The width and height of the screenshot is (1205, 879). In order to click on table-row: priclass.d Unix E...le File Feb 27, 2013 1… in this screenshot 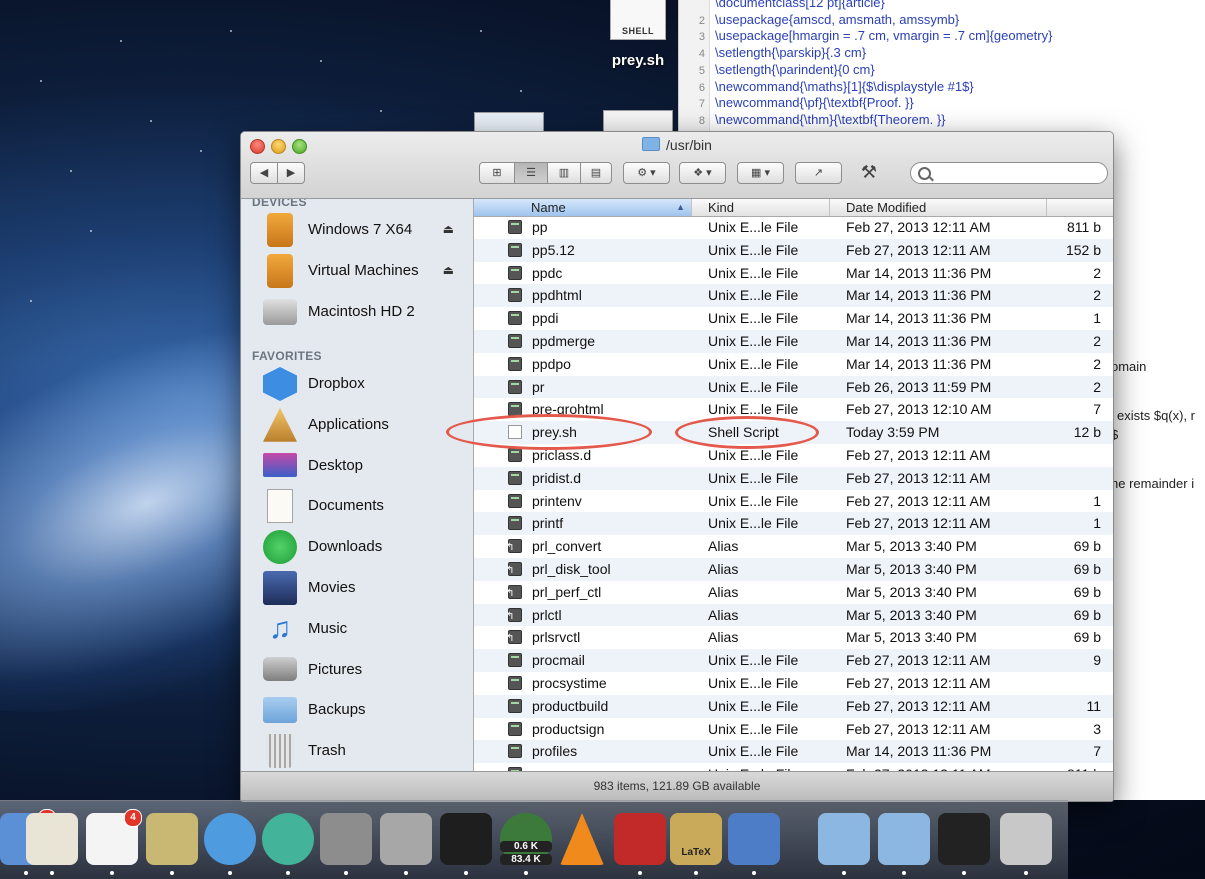, I will do `click(793, 455)`.